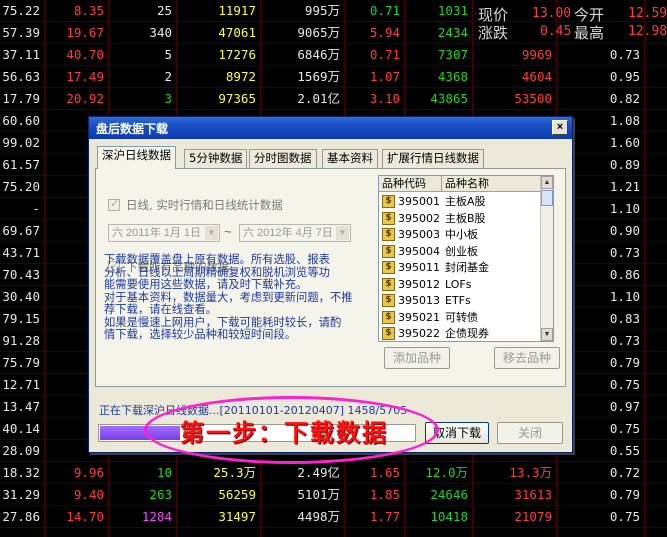 This screenshot has width=667, height=537. What do you see at coordinates (460, 267) in the screenshot?
I see `list-item: $395011 封闭基金` at bounding box center [460, 267].